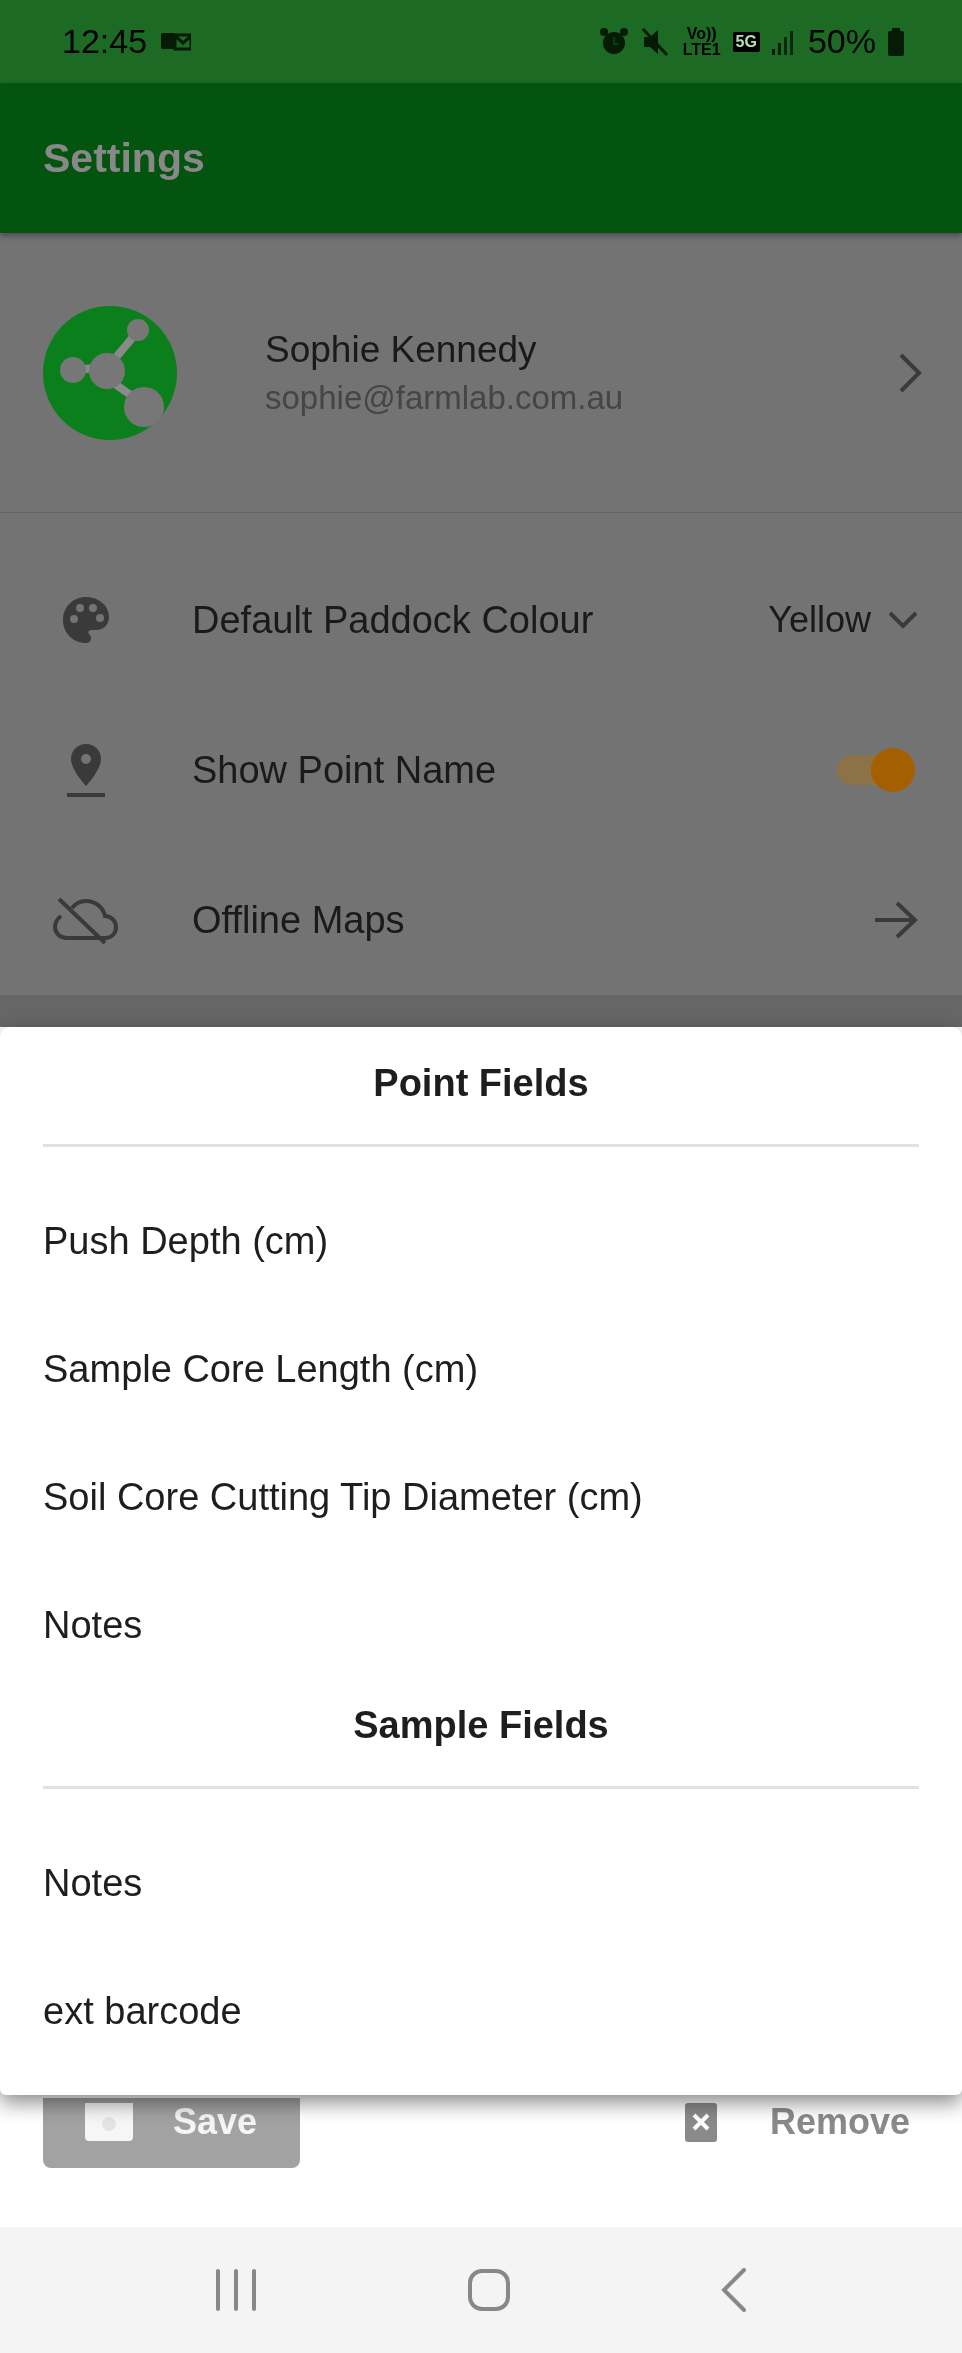 The width and height of the screenshot is (962, 2353). What do you see at coordinates (261, 1369) in the screenshot?
I see `field-option: Sample Core Length (cm)` at bounding box center [261, 1369].